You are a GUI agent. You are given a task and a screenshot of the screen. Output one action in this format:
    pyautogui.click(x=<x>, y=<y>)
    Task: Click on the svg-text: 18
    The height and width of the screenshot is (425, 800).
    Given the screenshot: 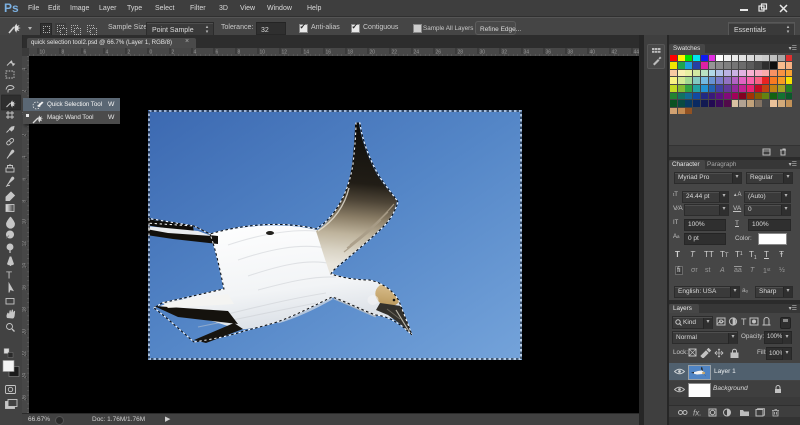 What is the action you would take?
    pyautogui.click(x=25, y=310)
    